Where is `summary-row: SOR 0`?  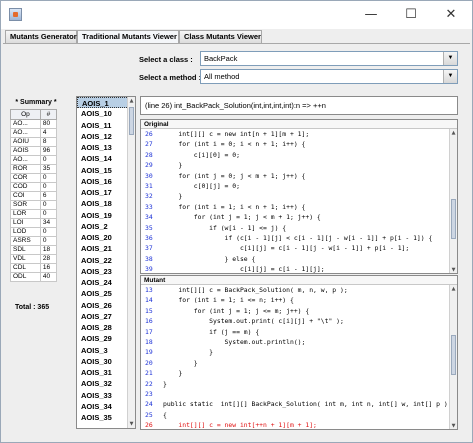 summary-row: SOR 0 is located at coordinates (34, 205).